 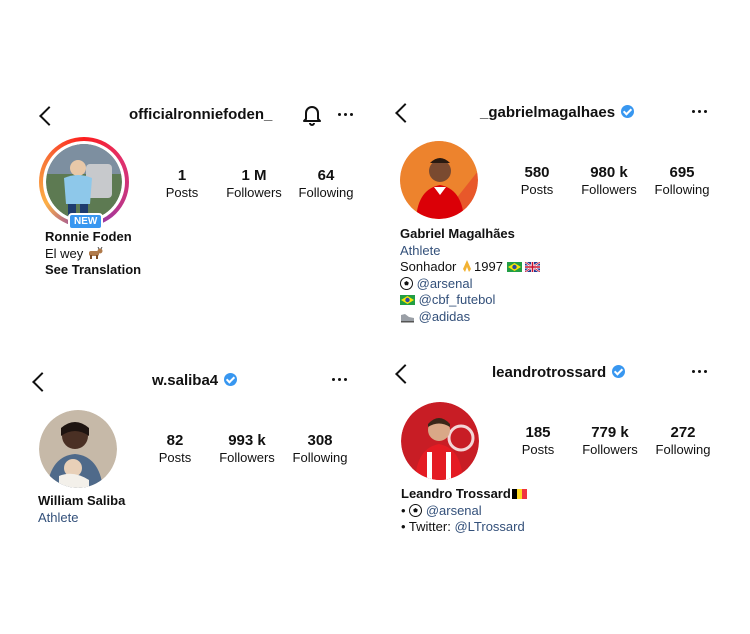 What do you see at coordinates (683, 441) in the screenshot?
I see `following-count: 272 Following` at bounding box center [683, 441].